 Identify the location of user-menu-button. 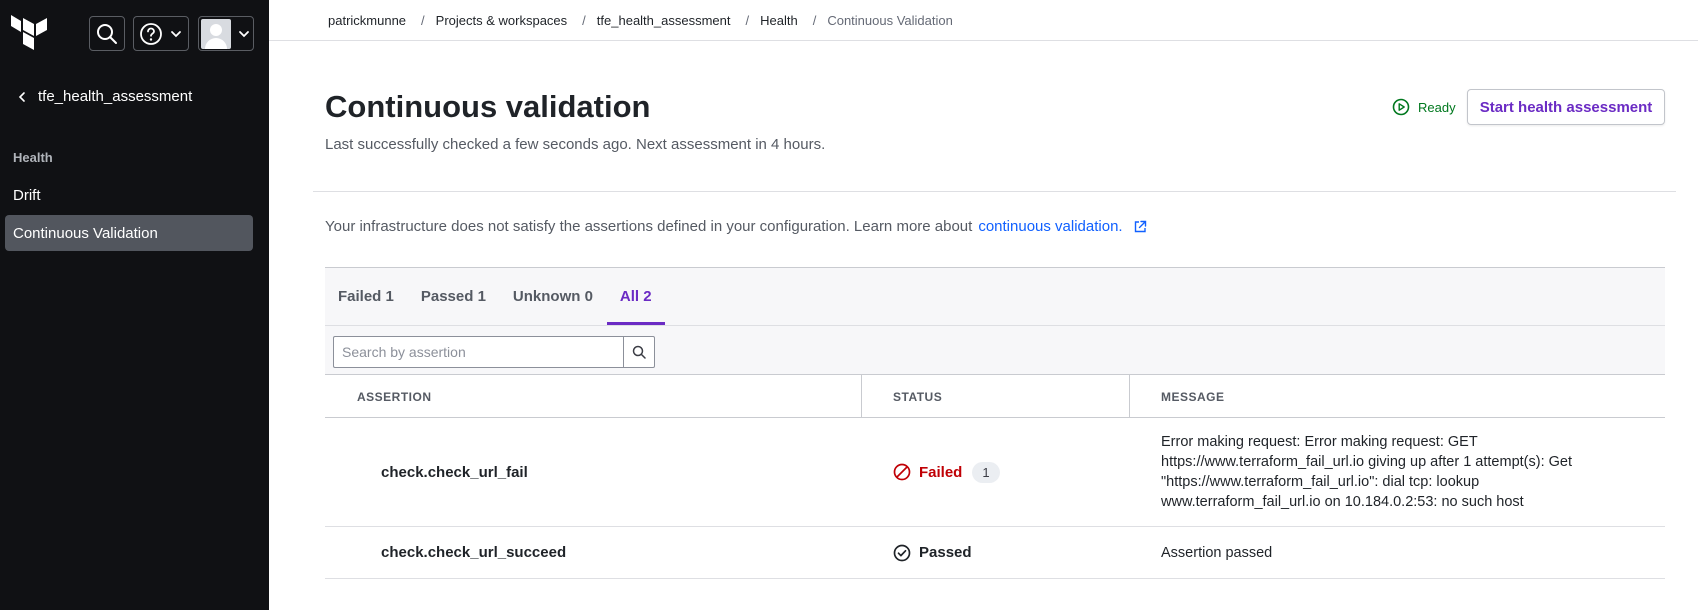
(226, 33).